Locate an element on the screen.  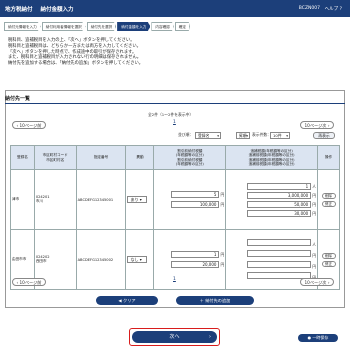
plus-icon: ＋ is located at coordinates (201, 300).